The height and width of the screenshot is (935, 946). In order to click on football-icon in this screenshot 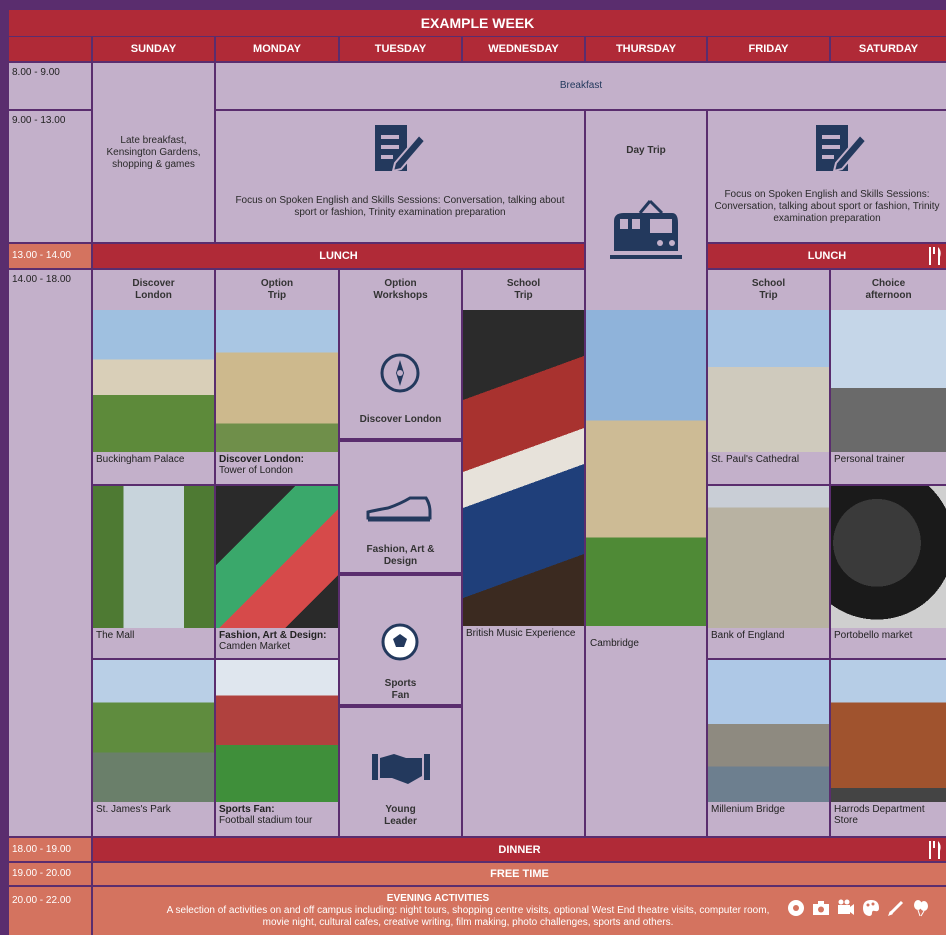, I will do `click(400, 642)`.